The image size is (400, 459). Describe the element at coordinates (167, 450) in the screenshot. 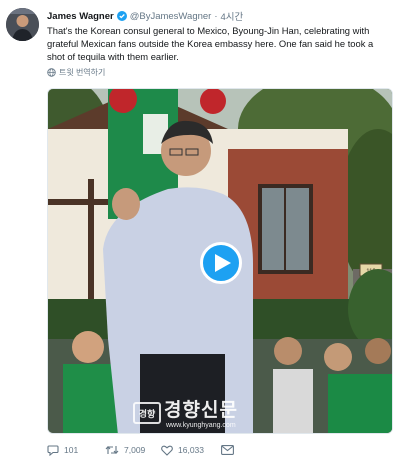

I see `heart-icon` at that location.